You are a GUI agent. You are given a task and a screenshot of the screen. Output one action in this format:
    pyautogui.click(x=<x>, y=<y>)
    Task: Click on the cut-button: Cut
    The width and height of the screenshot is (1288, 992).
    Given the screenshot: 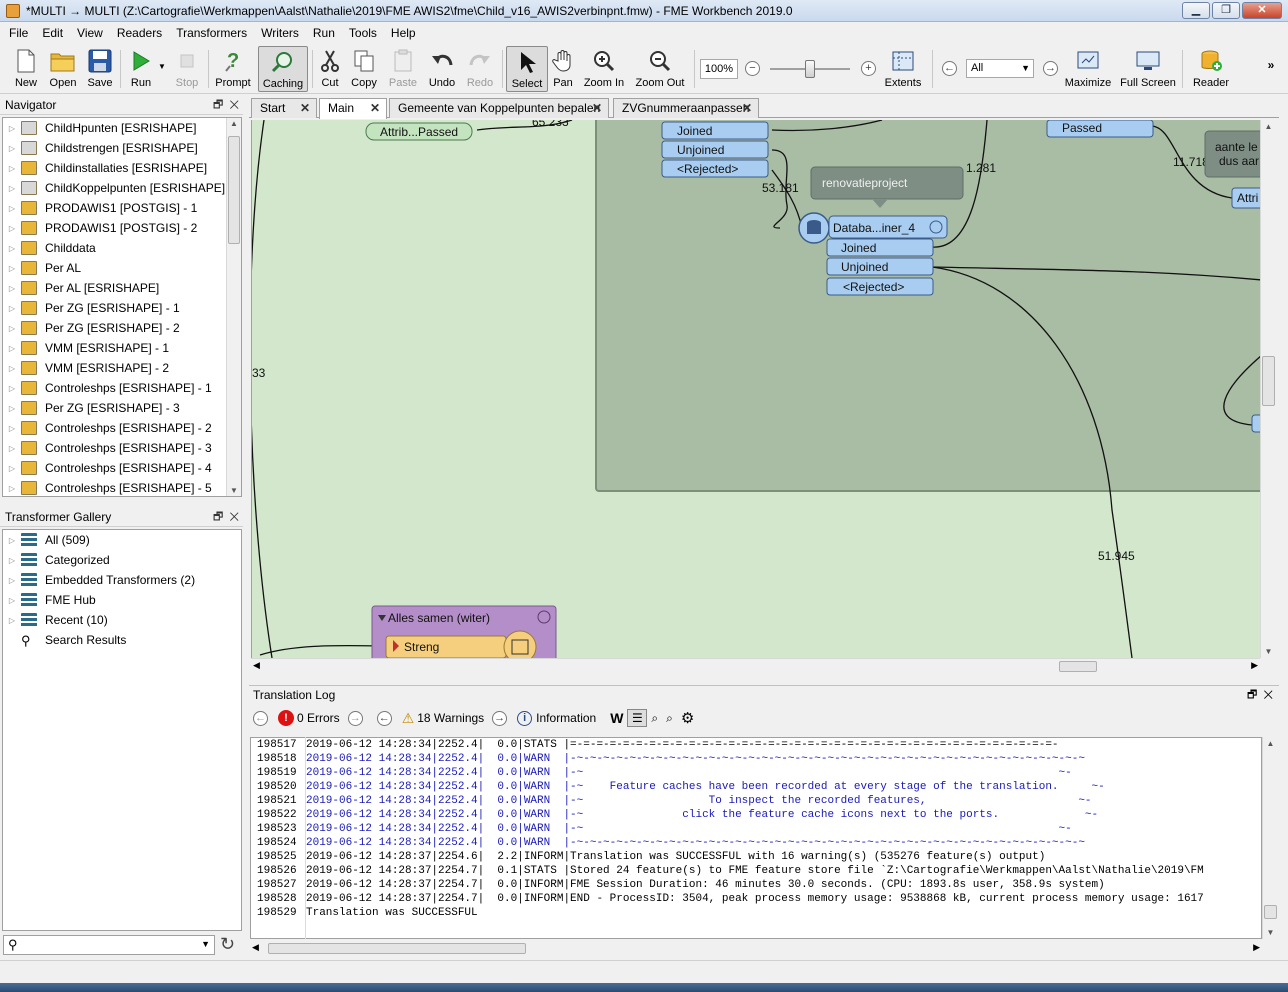 What is the action you would take?
    pyautogui.click(x=330, y=69)
    